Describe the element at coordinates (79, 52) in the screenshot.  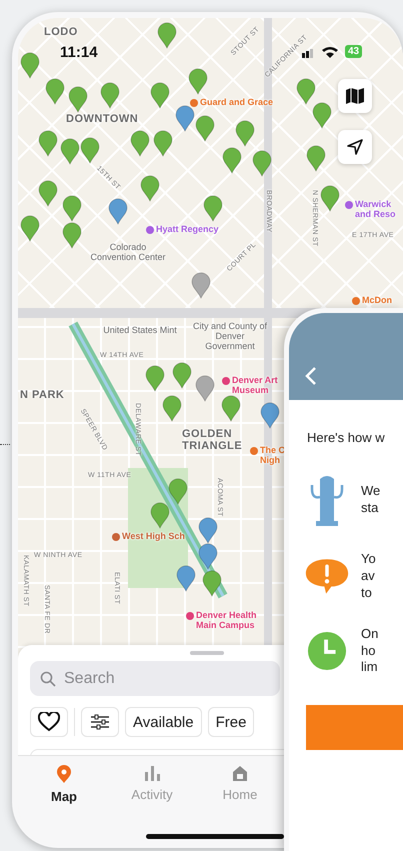
I see `status-time: 11:14` at that location.